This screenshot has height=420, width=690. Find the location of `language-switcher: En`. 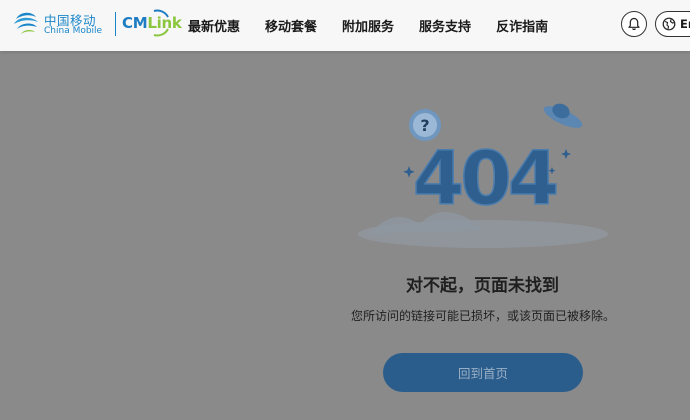

language-switcher: En is located at coordinates (672, 24).